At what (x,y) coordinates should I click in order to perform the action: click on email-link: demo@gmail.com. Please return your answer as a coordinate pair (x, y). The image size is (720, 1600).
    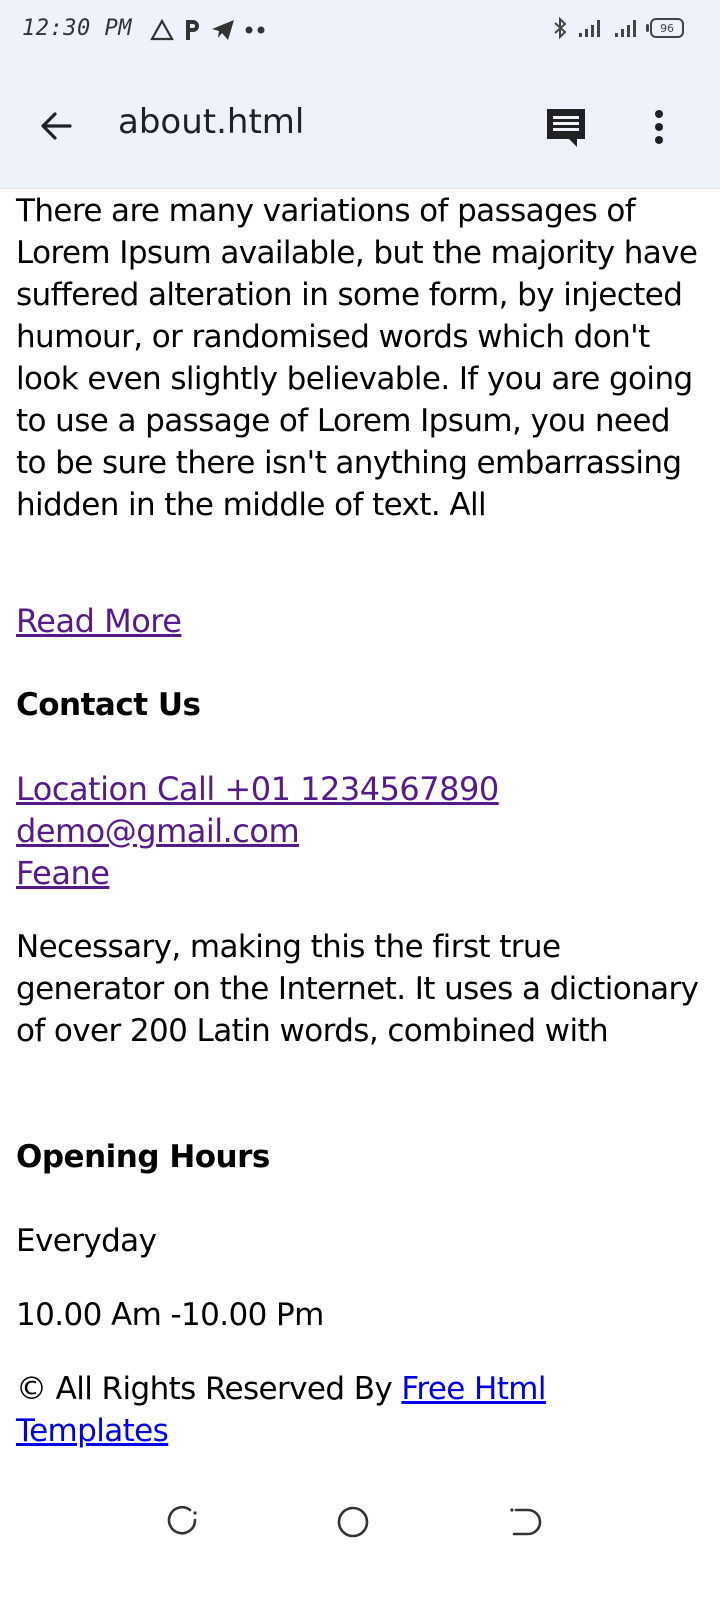
    Looking at the image, I should click on (257, 831).